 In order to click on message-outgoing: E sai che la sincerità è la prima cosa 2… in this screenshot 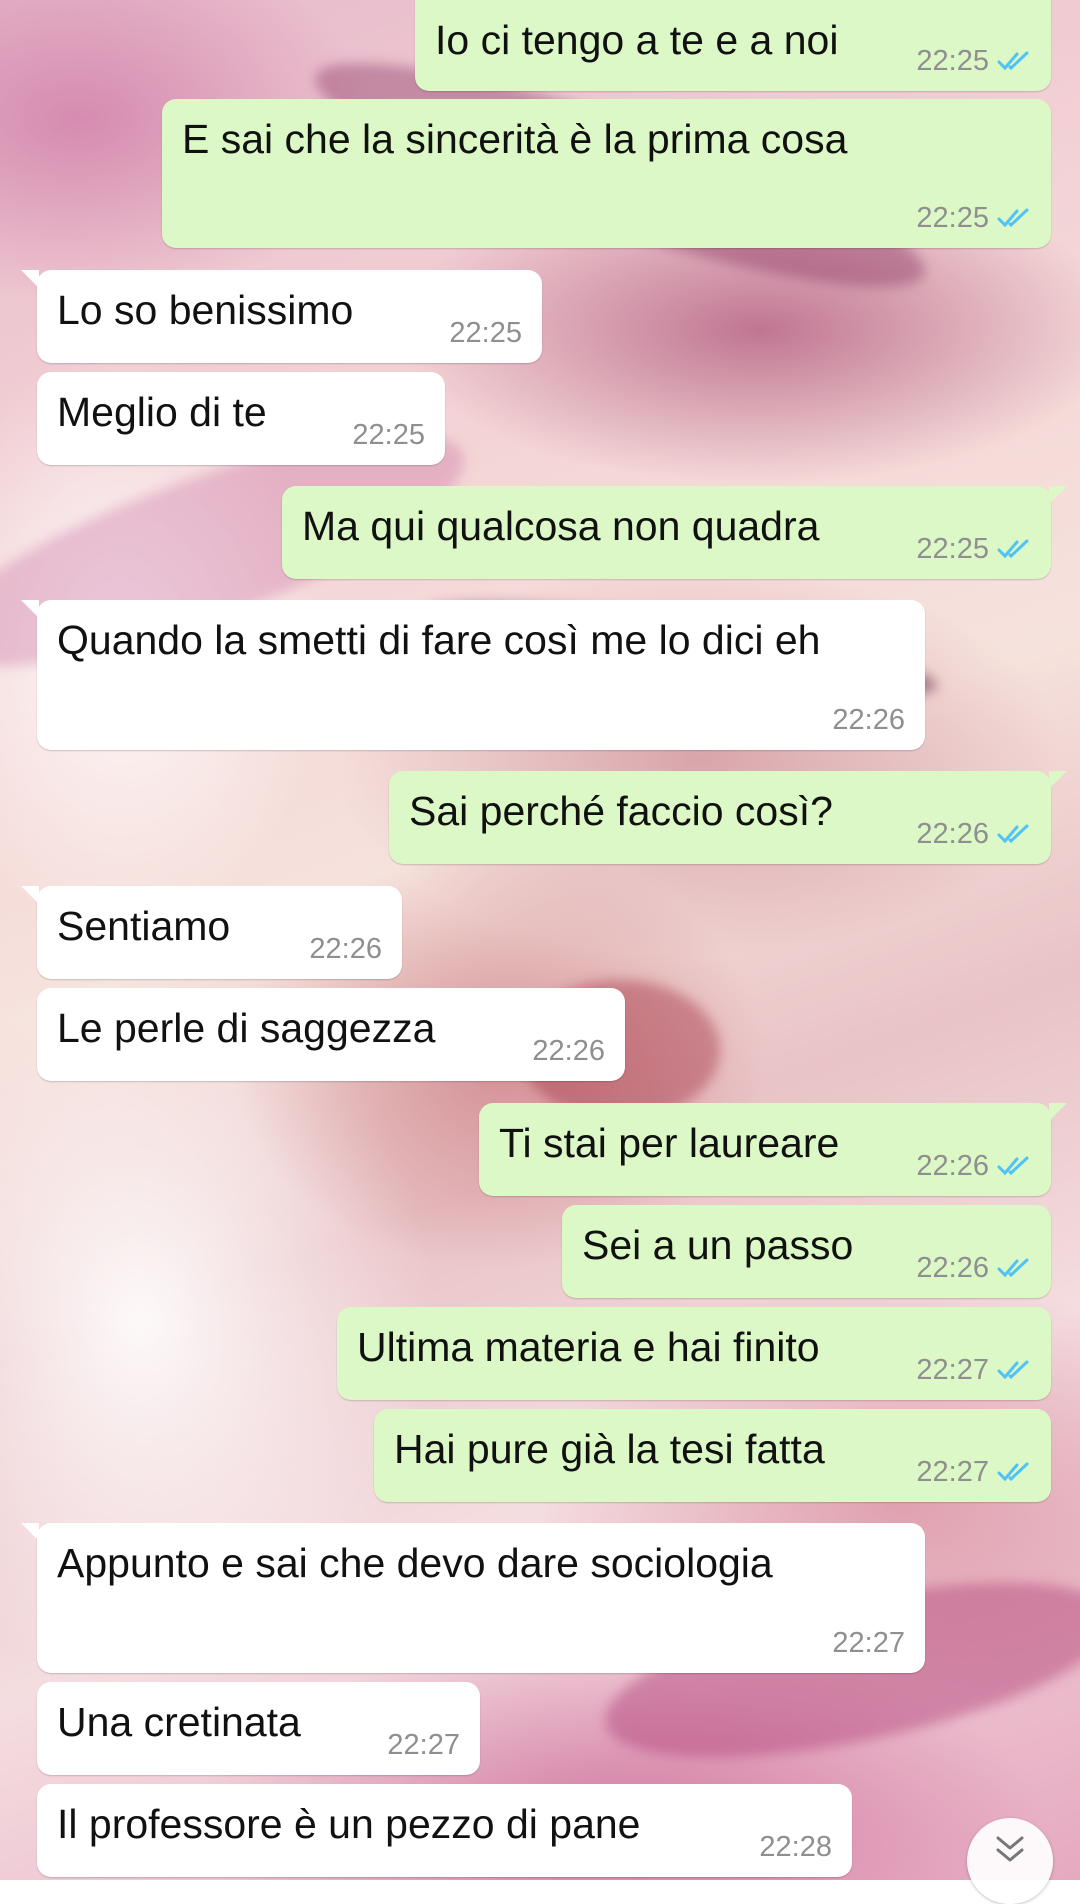, I will do `click(606, 173)`.